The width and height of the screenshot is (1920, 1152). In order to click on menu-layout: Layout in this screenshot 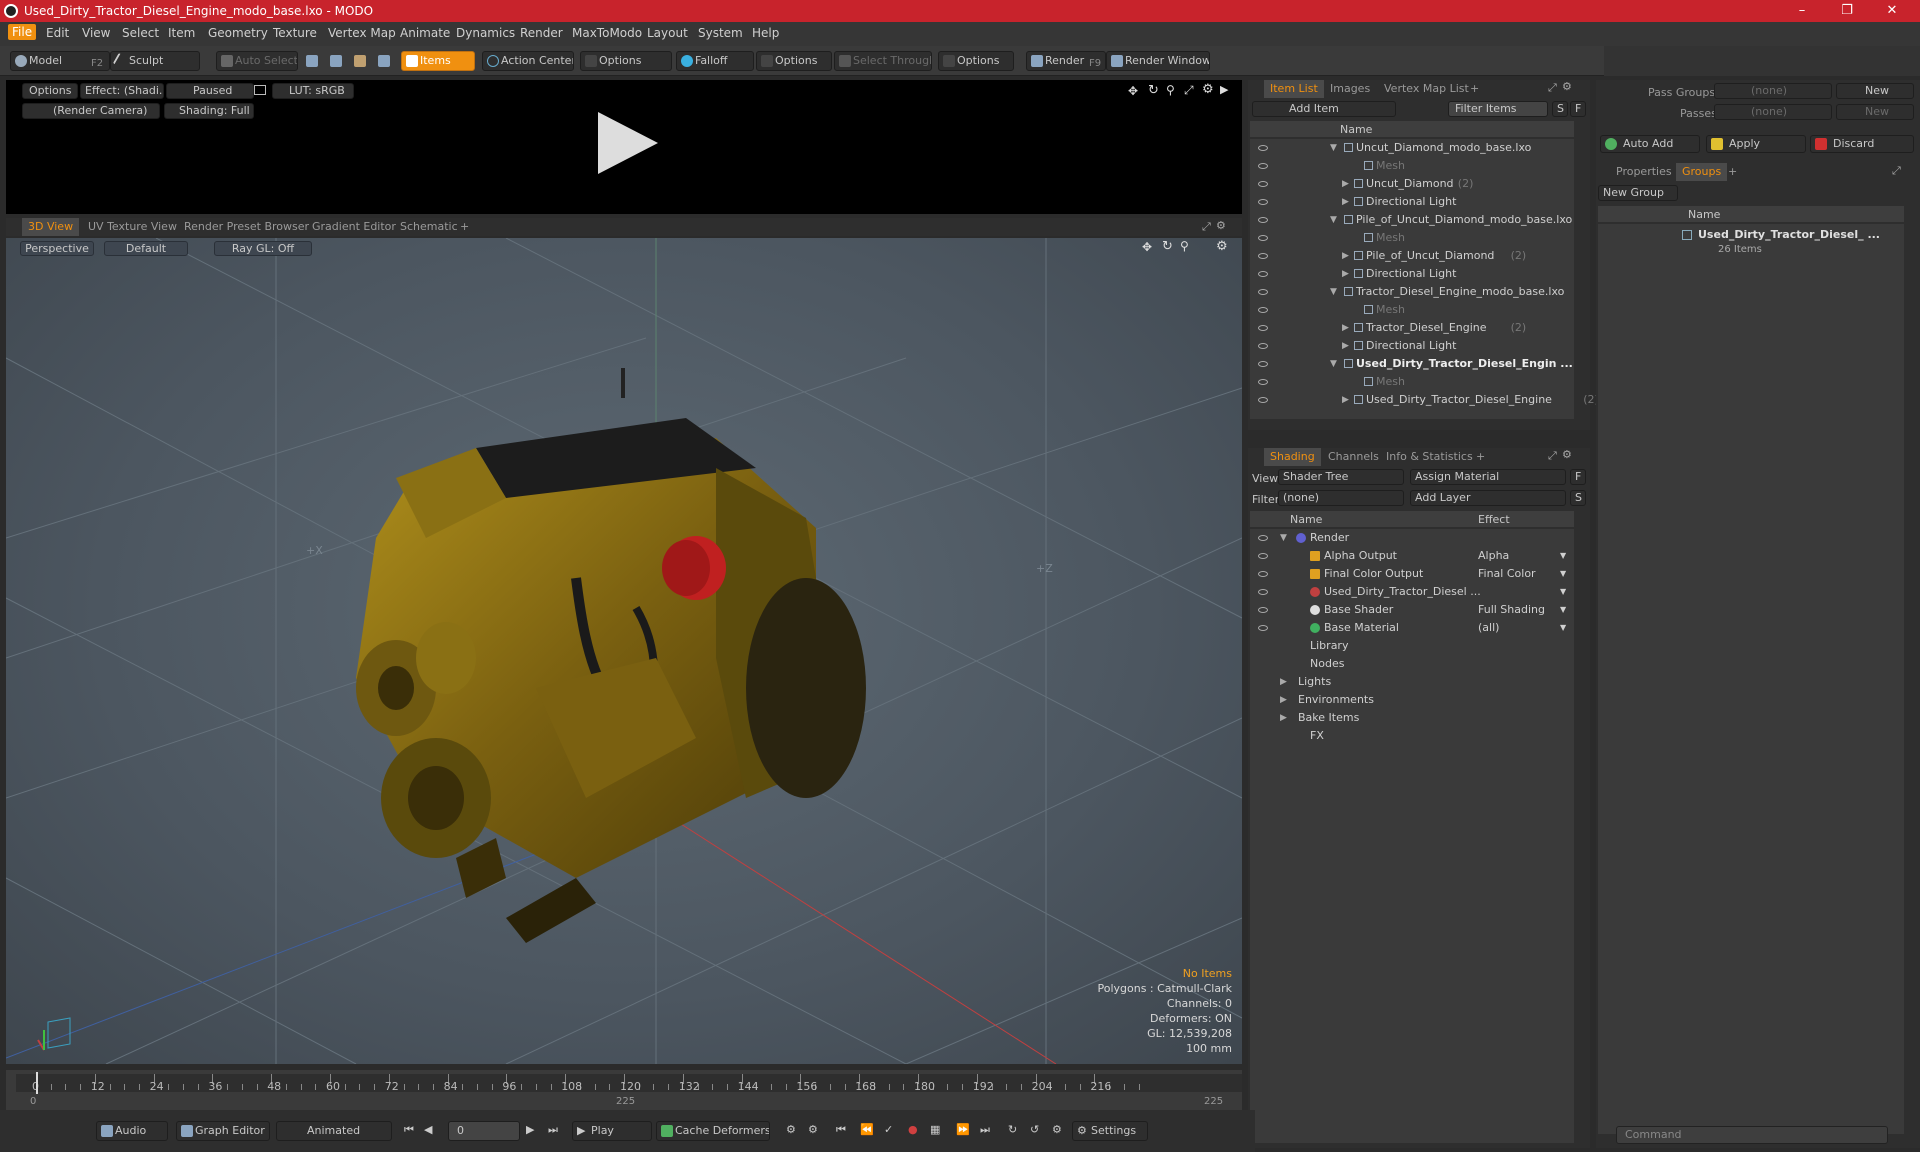, I will do `click(667, 33)`.